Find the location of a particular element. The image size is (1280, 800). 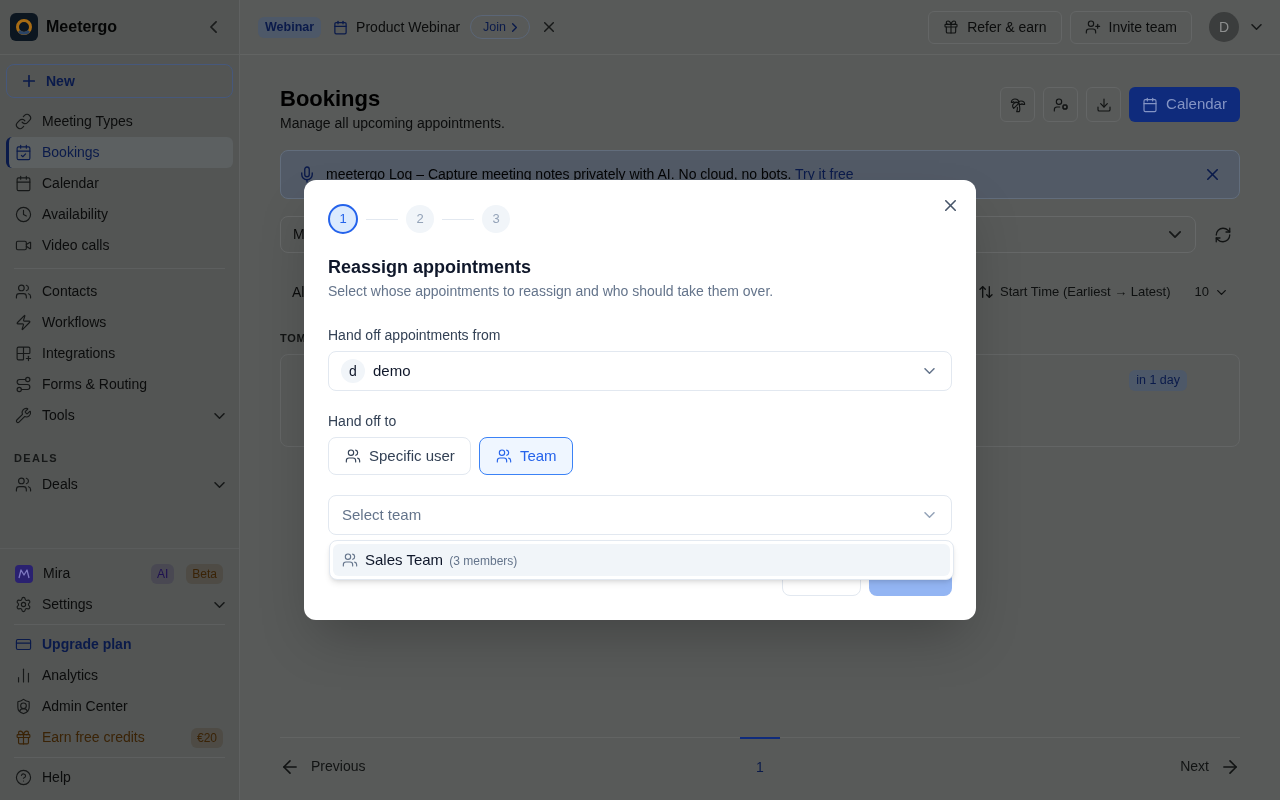

user-avatar: d is located at coordinates (353, 371).